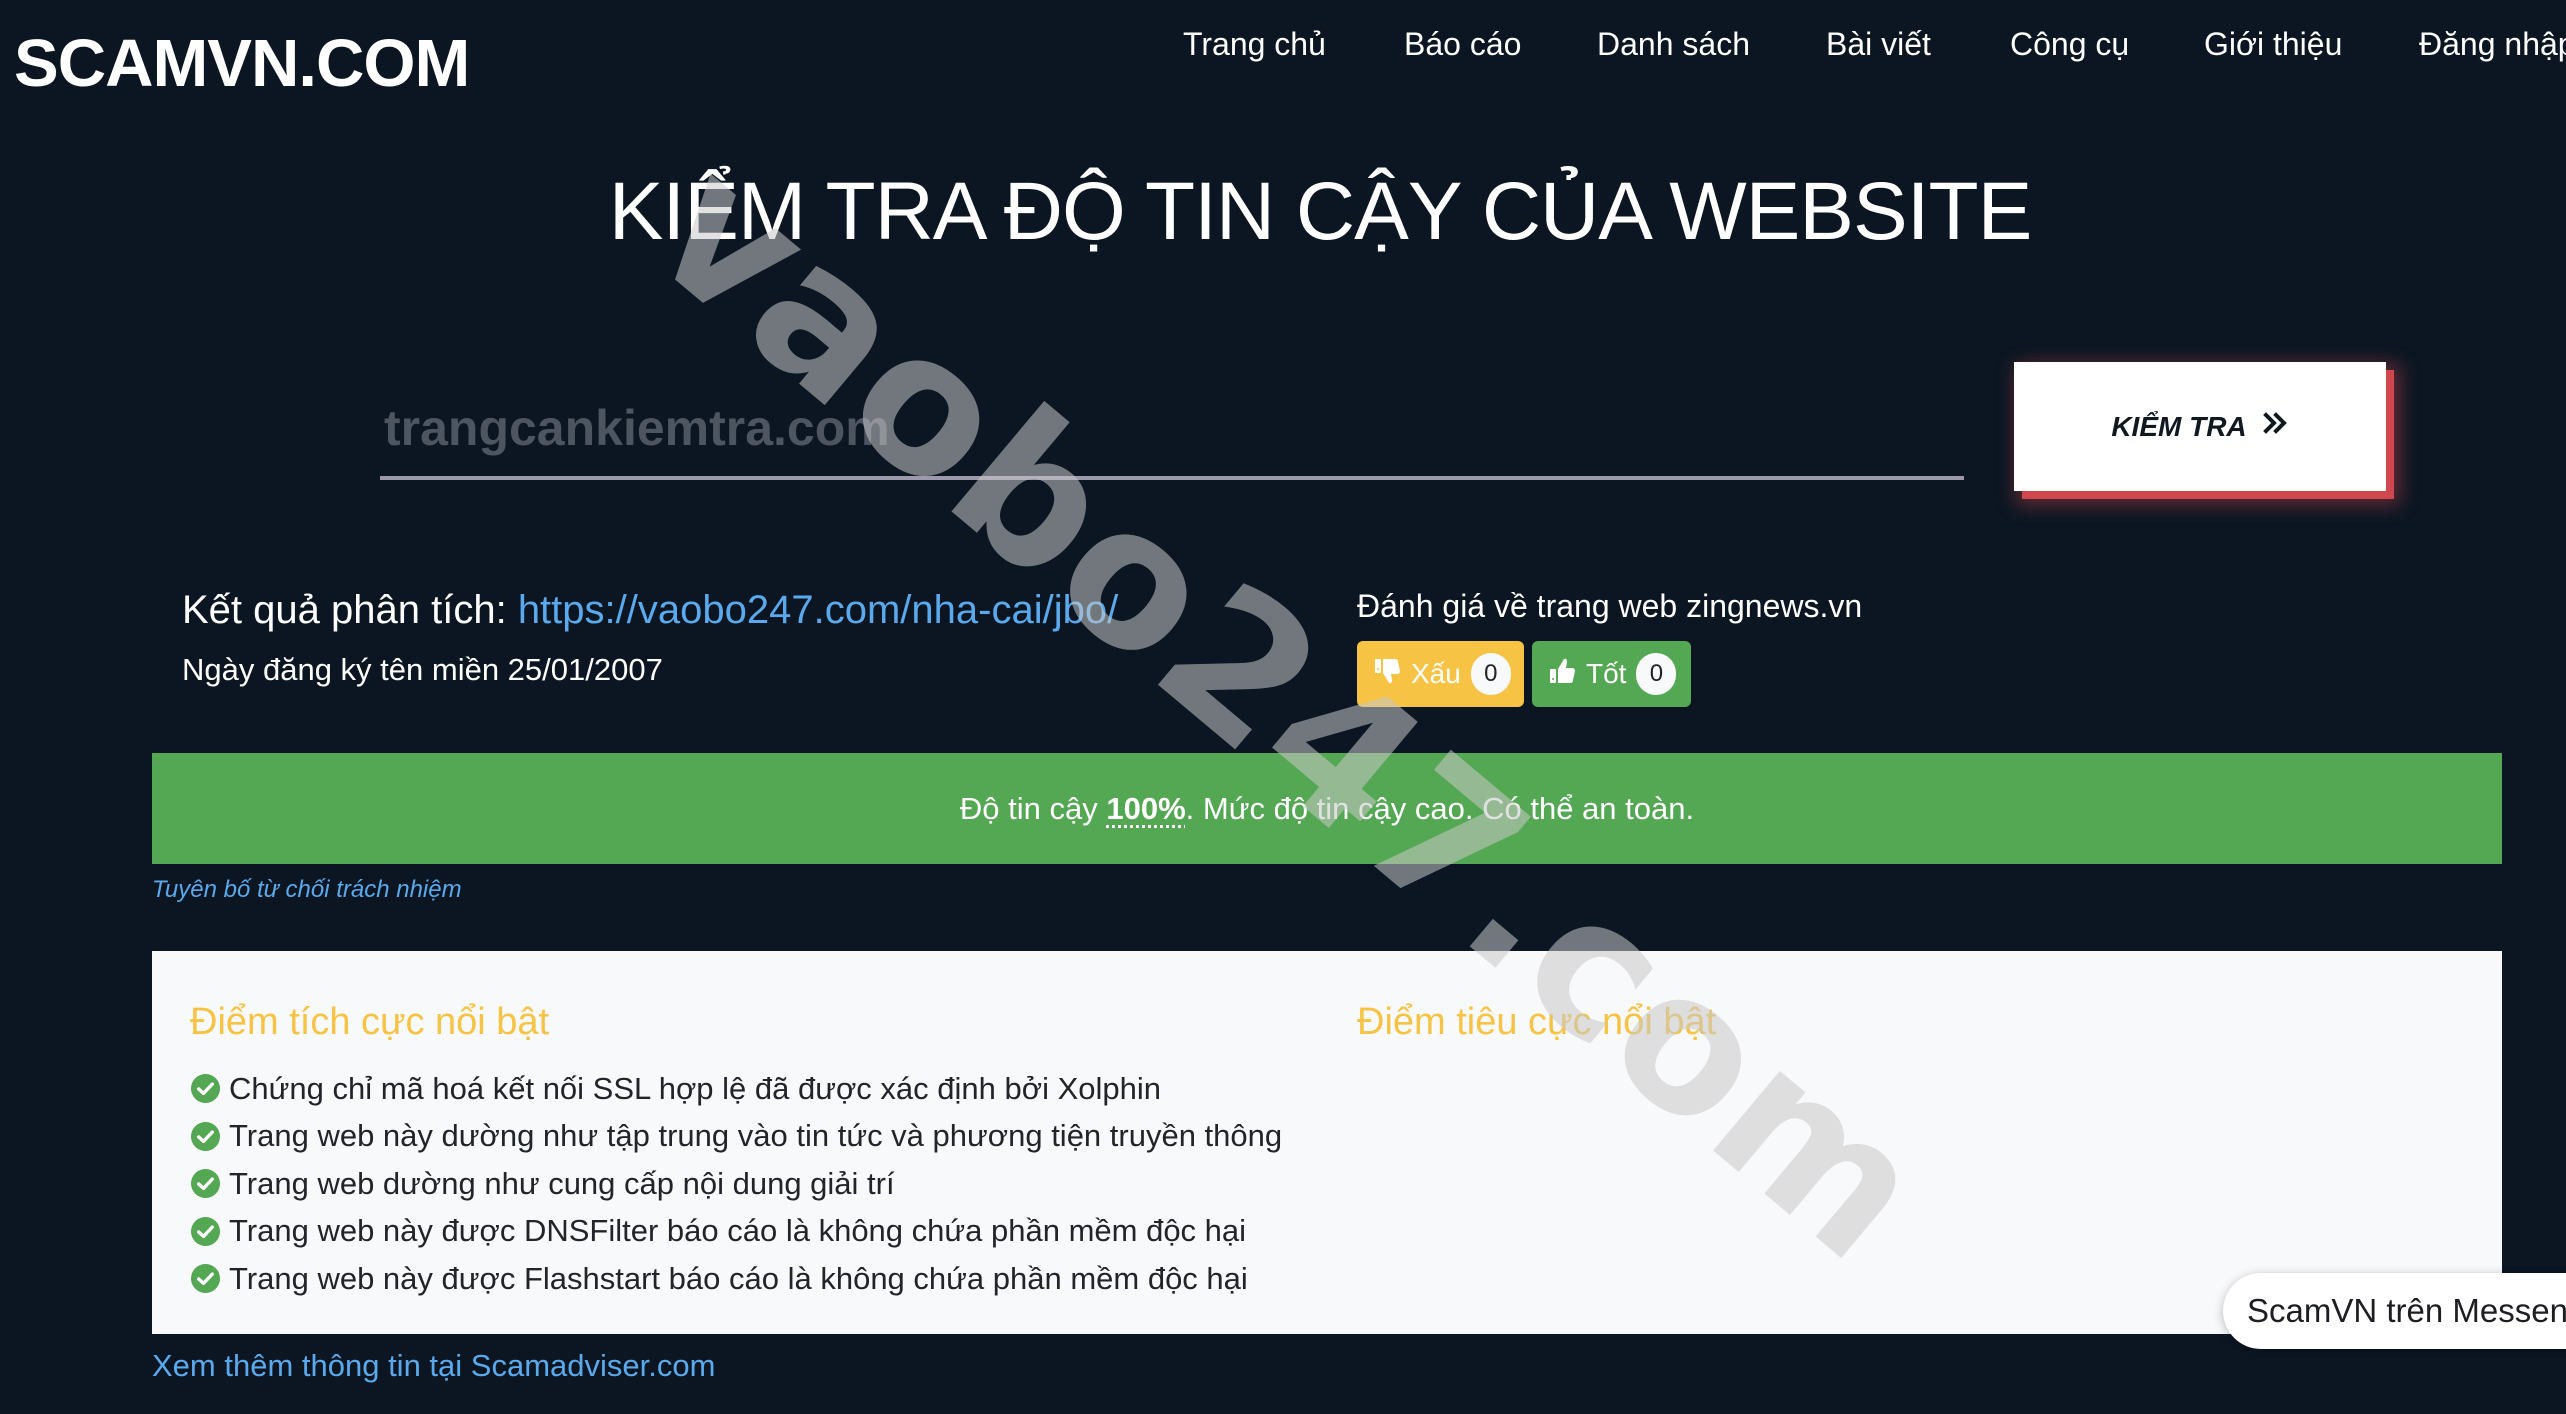  I want to click on vote-bad-label: Xấu, so click(1436, 673).